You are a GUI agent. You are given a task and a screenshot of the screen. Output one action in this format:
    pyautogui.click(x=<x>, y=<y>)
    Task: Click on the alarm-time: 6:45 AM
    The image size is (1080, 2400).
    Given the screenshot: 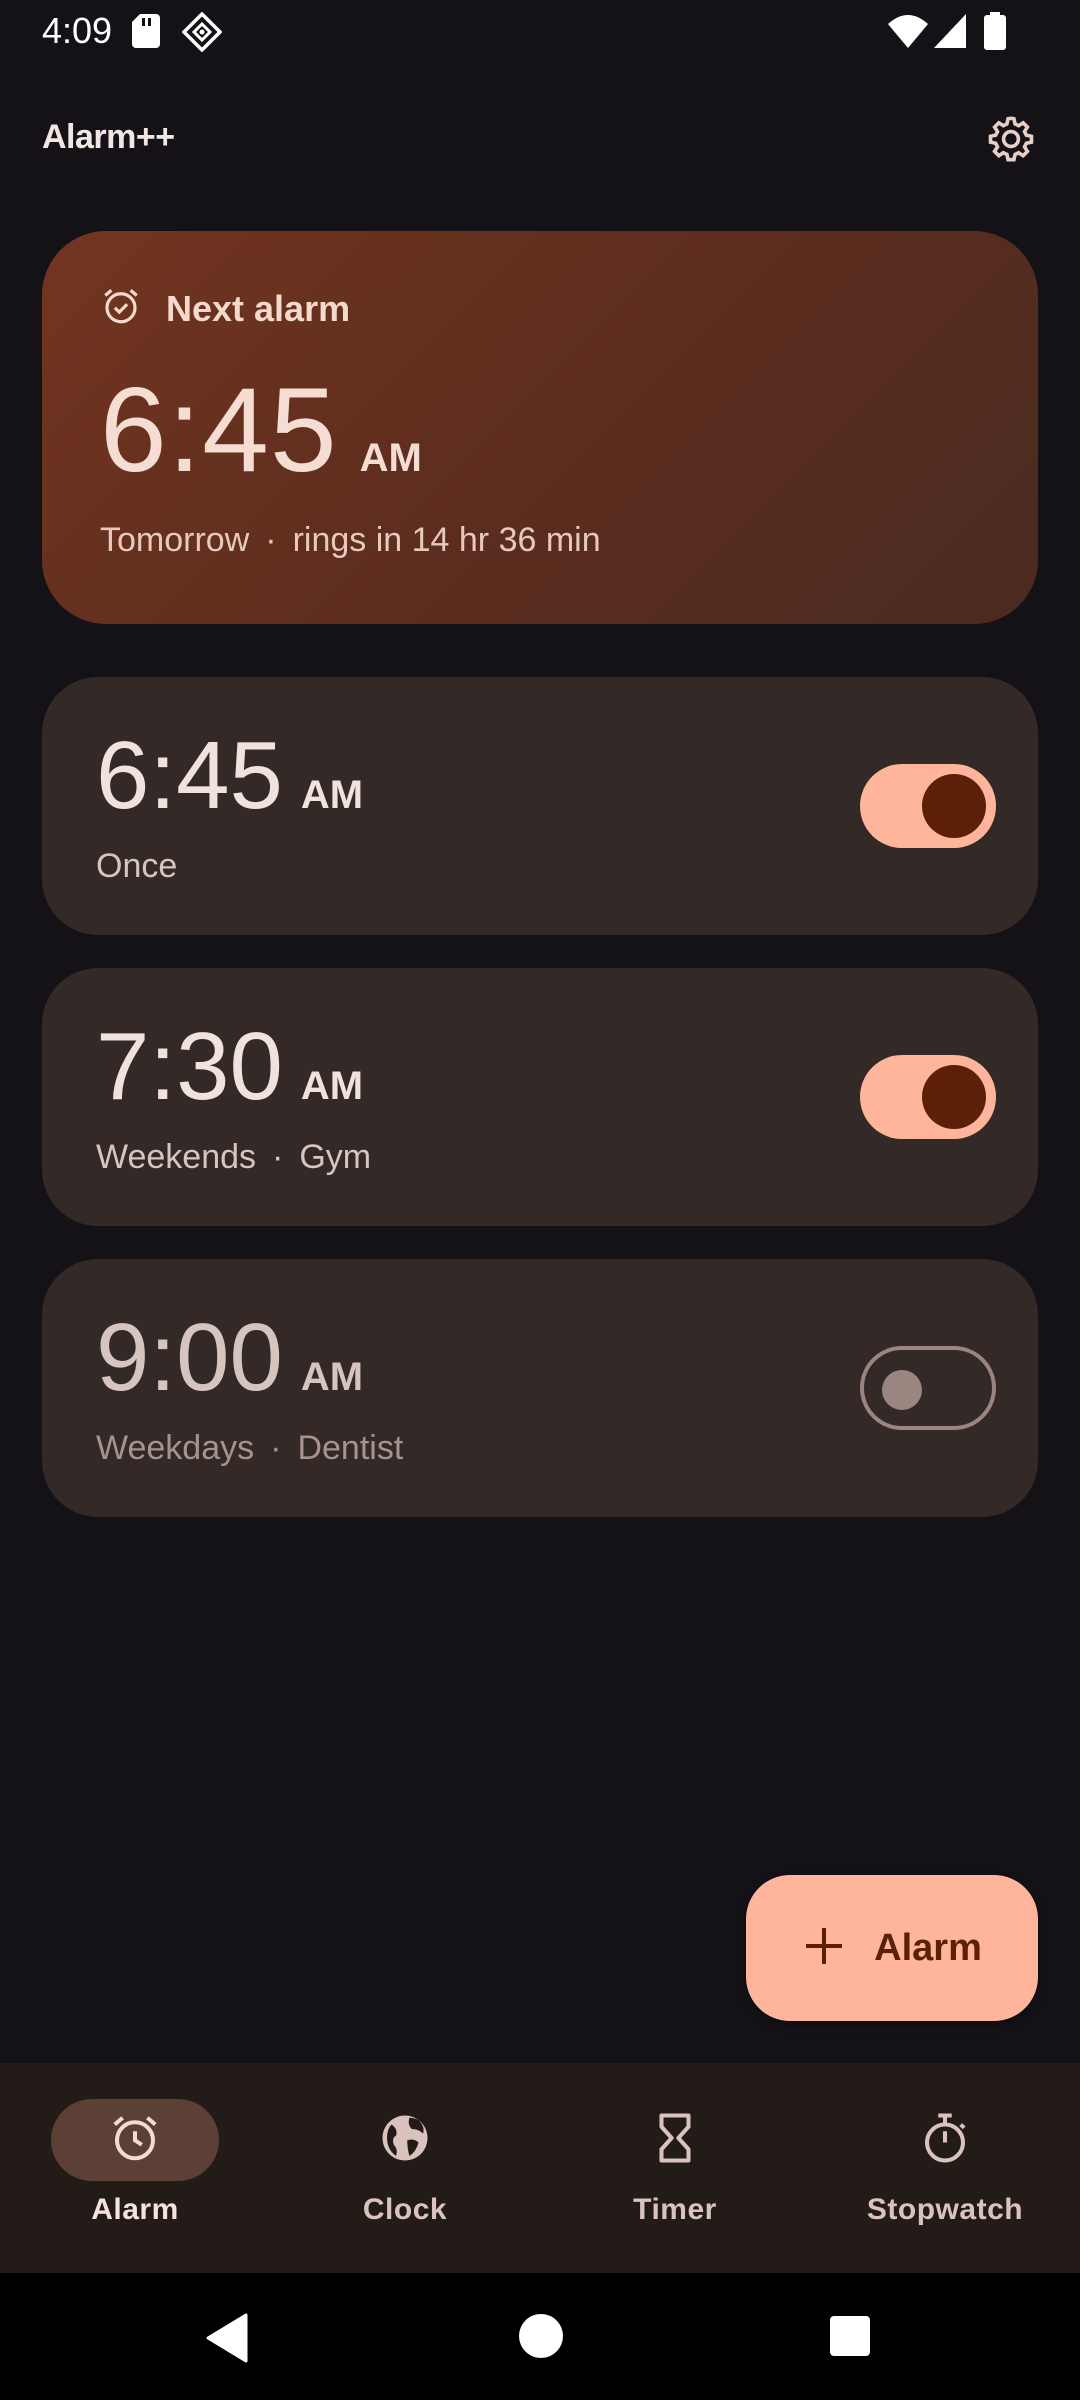 What is the action you would take?
    pyautogui.click(x=229, y=776)
    